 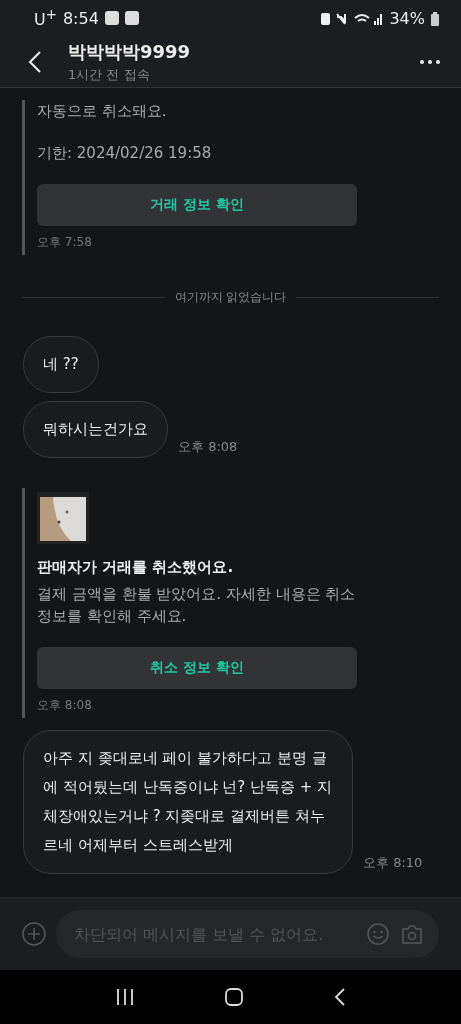 What do you see at coordinates (197, 205) in the screenshot?
I see `card-action-button: 거래 정보 확인` at bounding box center [197, 205].